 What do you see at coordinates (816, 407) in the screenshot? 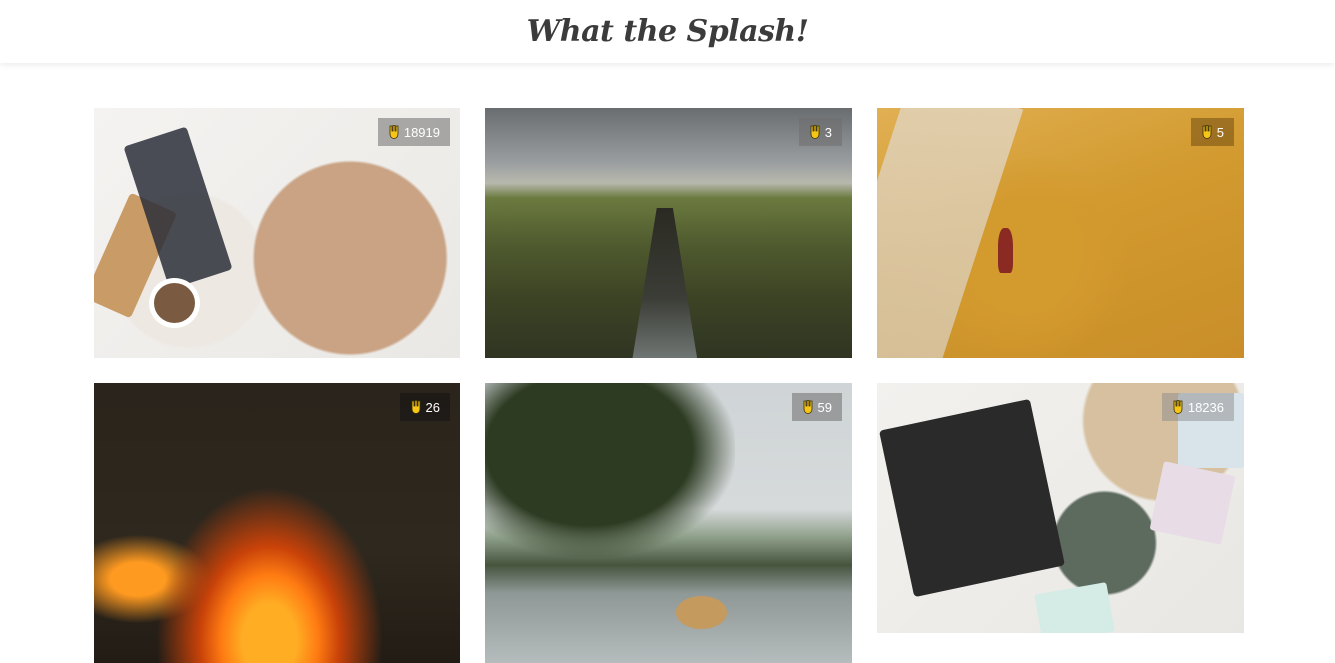
I see `like-badge: 59` at bounding box center [816, 407].